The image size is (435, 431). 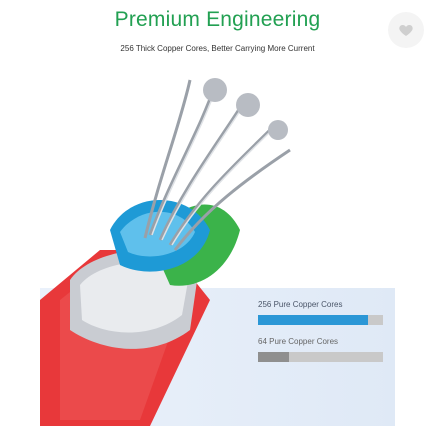 What do you see at coordinates (217, 19) in the screenshot?
I see `page-title: Premium Engineering` at bounding box center [217, 19].